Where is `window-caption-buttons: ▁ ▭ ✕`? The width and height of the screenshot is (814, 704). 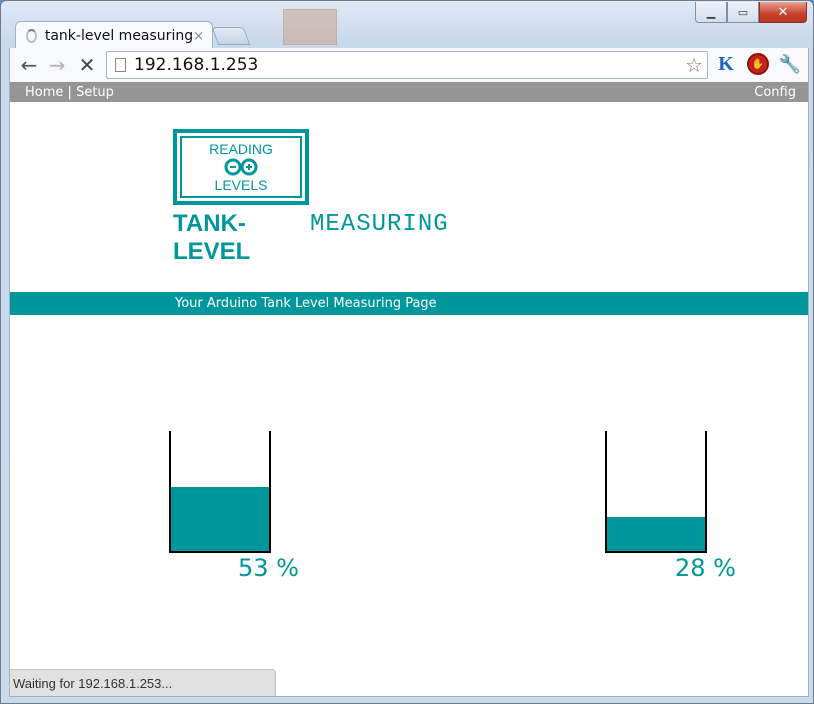 window-caption-buttons: ▁ ▭ ✕ is located at coordinates (751, 12).